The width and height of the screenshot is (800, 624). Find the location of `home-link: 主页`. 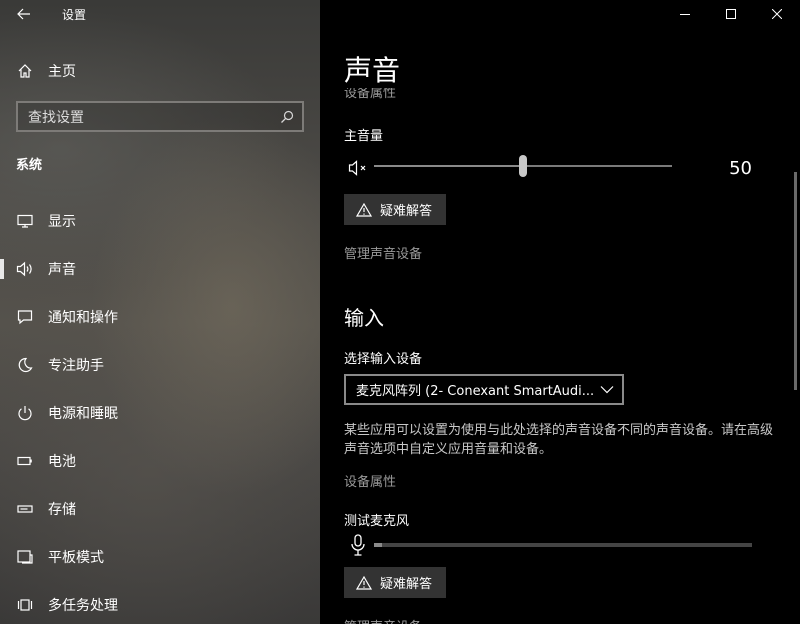

home-link: 主页 is located at coordinates (160, 71).